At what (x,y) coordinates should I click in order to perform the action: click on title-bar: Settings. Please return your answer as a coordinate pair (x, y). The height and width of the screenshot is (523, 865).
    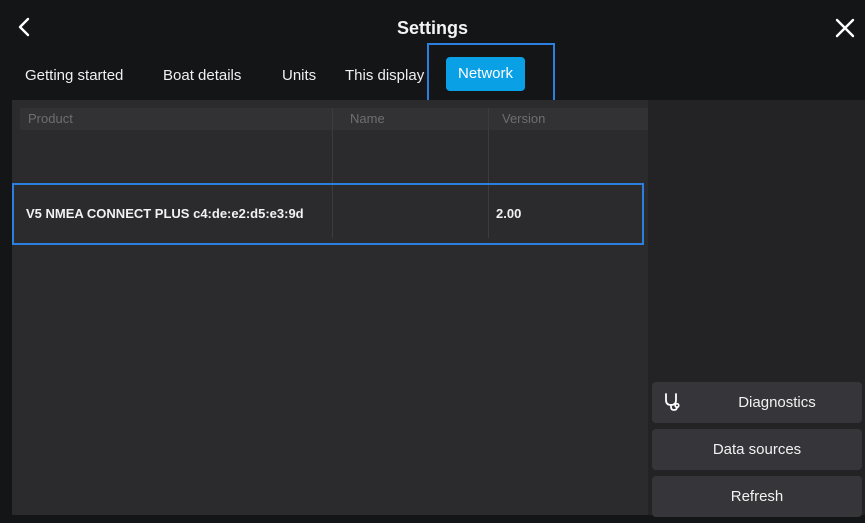
    Looking at the image, I should click on (432, 26).